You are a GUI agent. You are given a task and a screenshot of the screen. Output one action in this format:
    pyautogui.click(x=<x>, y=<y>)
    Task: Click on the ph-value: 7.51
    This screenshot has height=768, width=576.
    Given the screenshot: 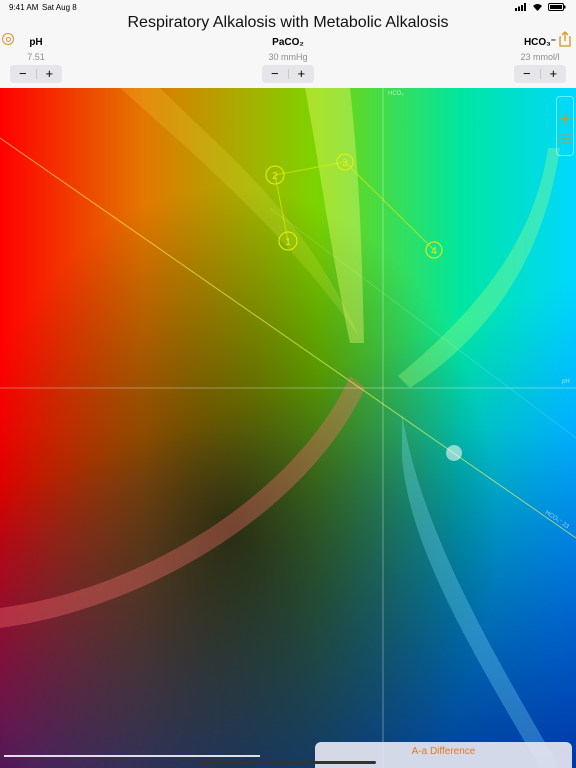 What is the action you would take?
    pyautogui.click(x=36, y=57)
    